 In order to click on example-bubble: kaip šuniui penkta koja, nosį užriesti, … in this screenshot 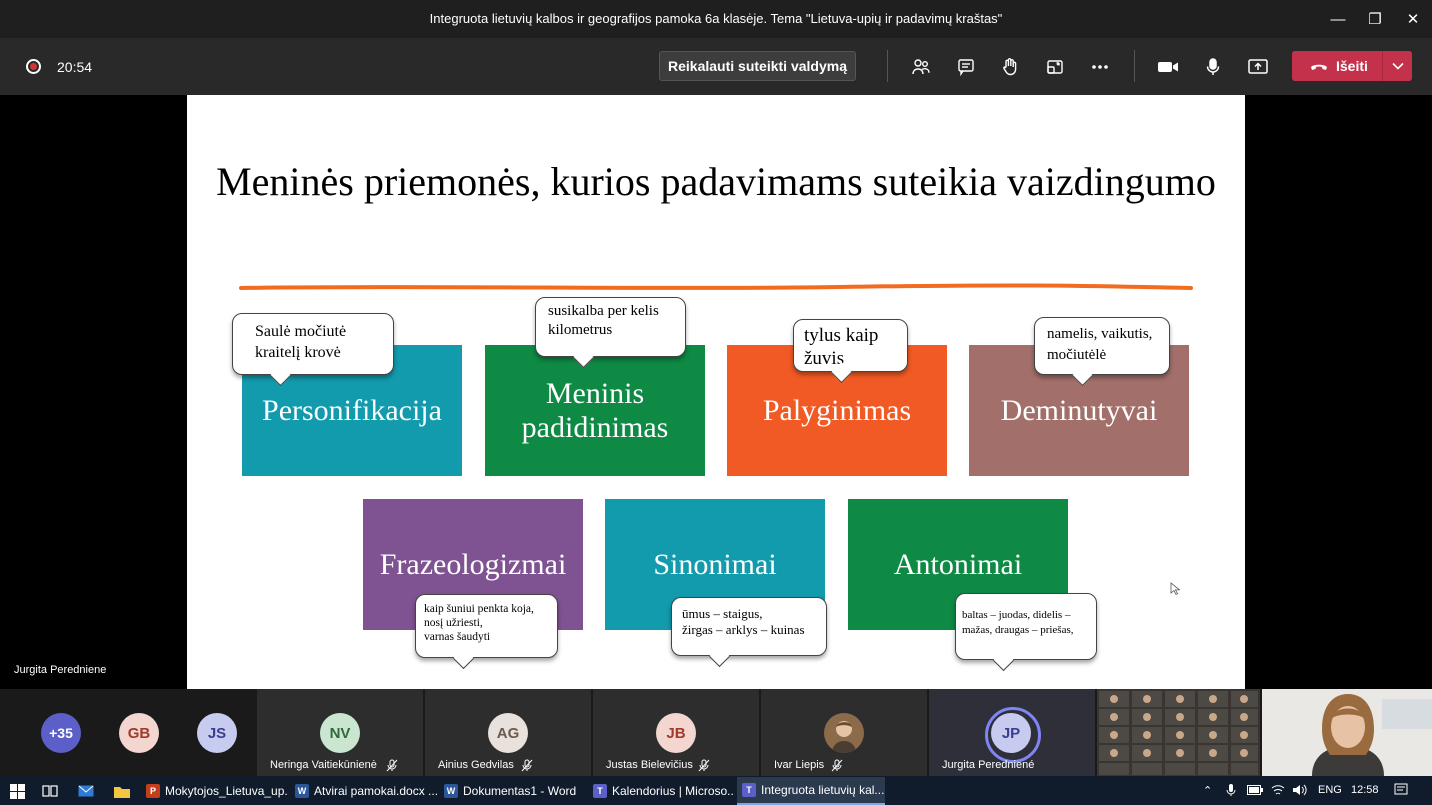, I will do `click(486, 626)`.